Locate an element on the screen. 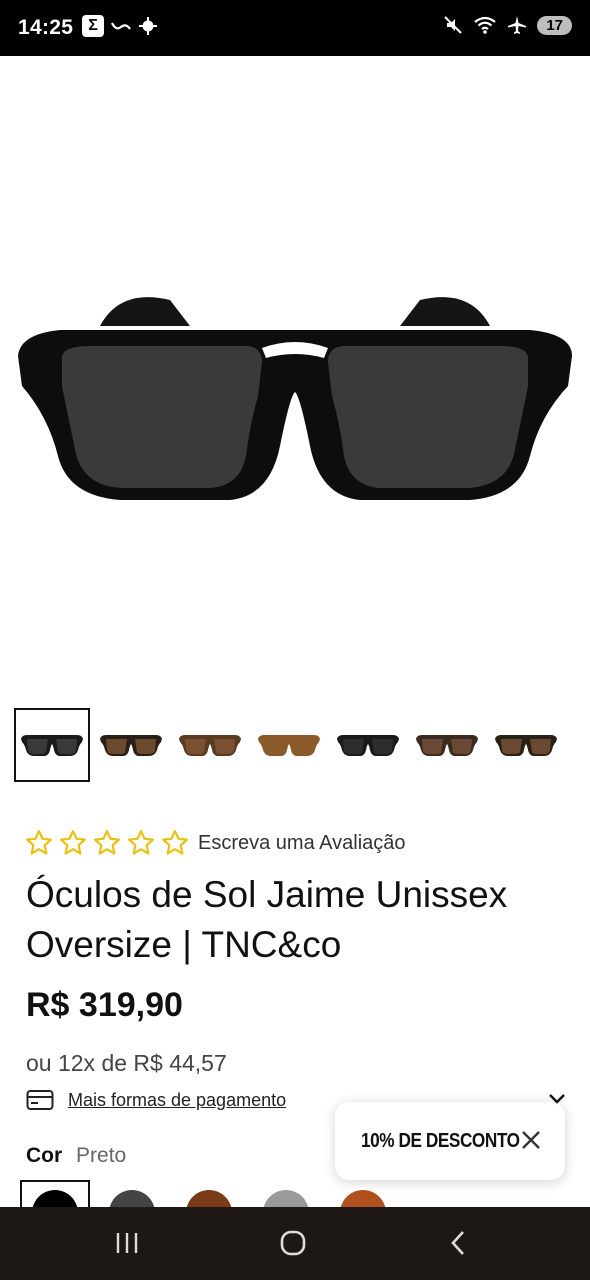 The image size is (590, 1280). mute-icon is located at coordinates (453, 25).